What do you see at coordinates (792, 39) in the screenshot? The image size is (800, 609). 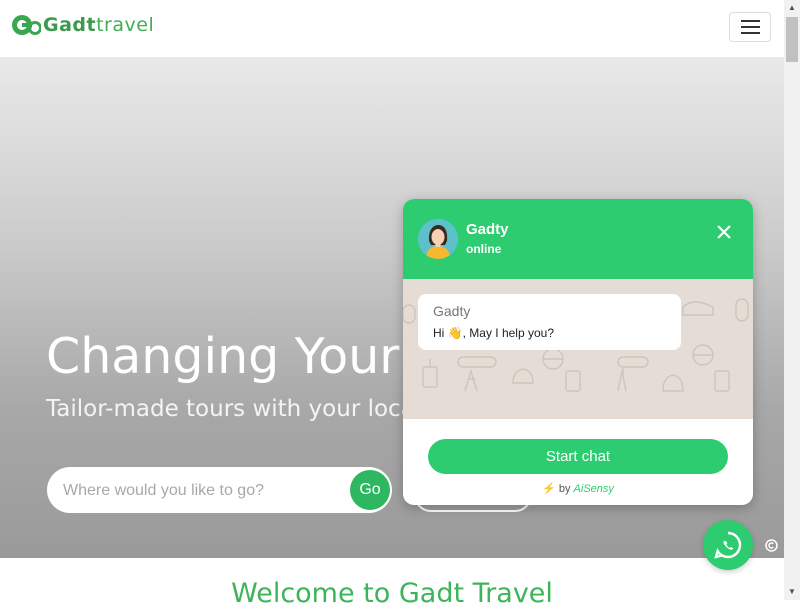 I see `scroll-thumb` at bounding box center [792, 39].